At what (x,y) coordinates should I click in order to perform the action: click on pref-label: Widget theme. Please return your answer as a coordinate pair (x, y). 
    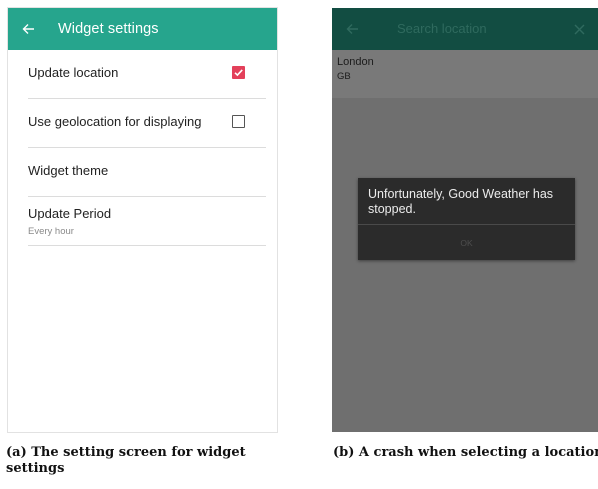
    Looking at the image, I should click on (68, 170).